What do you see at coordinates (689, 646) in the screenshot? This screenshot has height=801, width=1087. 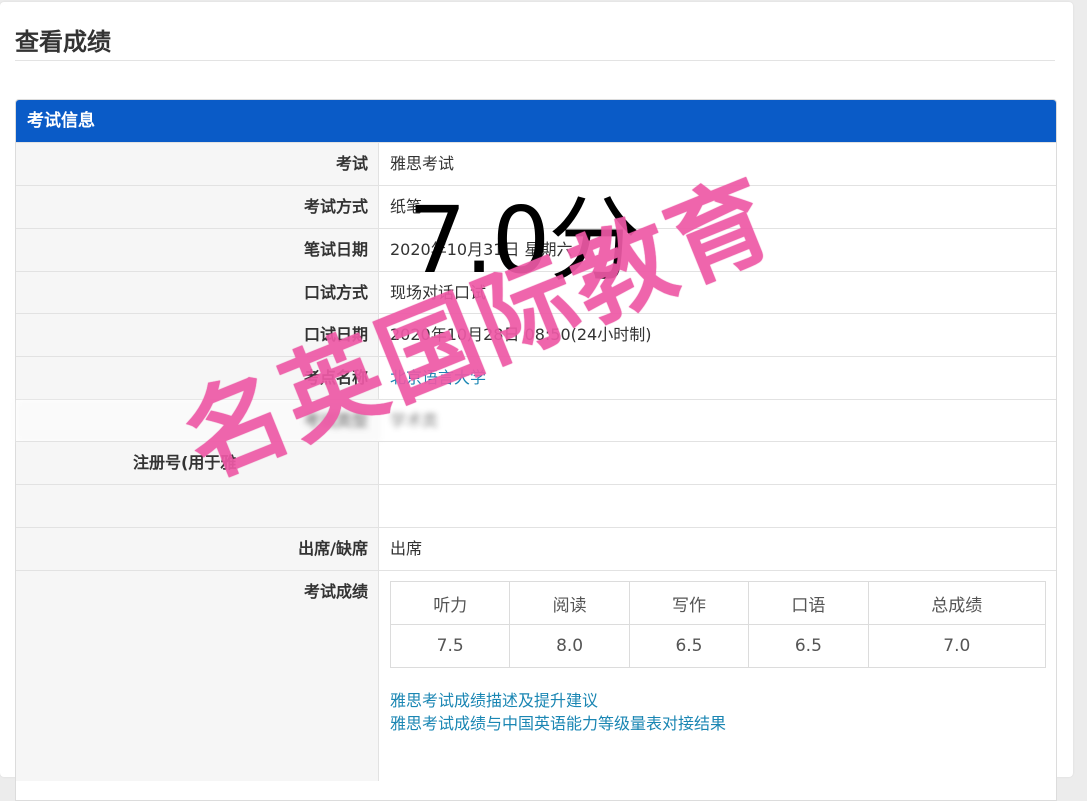 I see `score-writing: 6.5` at bounding box center [689, 646].